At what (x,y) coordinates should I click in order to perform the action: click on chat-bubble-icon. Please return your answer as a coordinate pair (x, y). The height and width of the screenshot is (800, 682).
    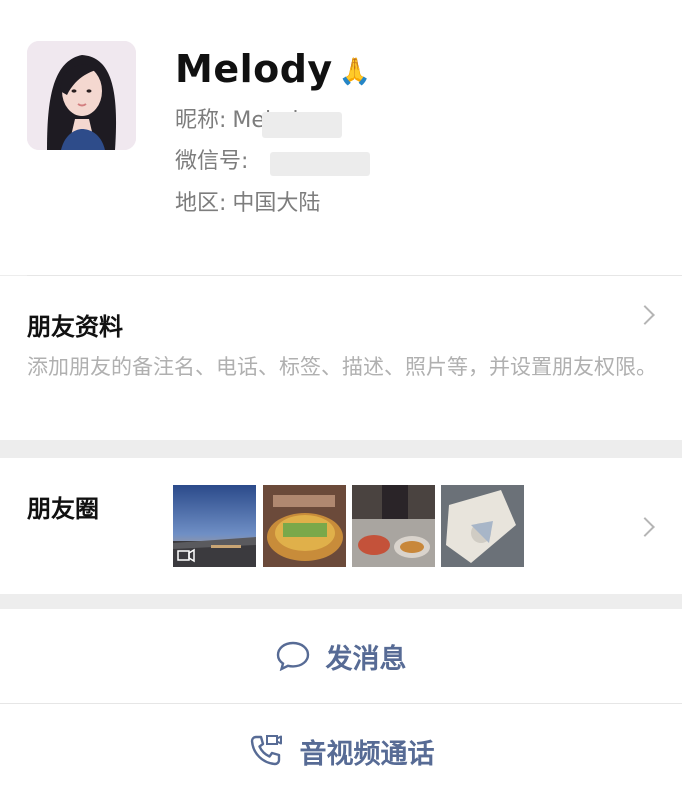
    Looking at the image, I should click on (293, 656).